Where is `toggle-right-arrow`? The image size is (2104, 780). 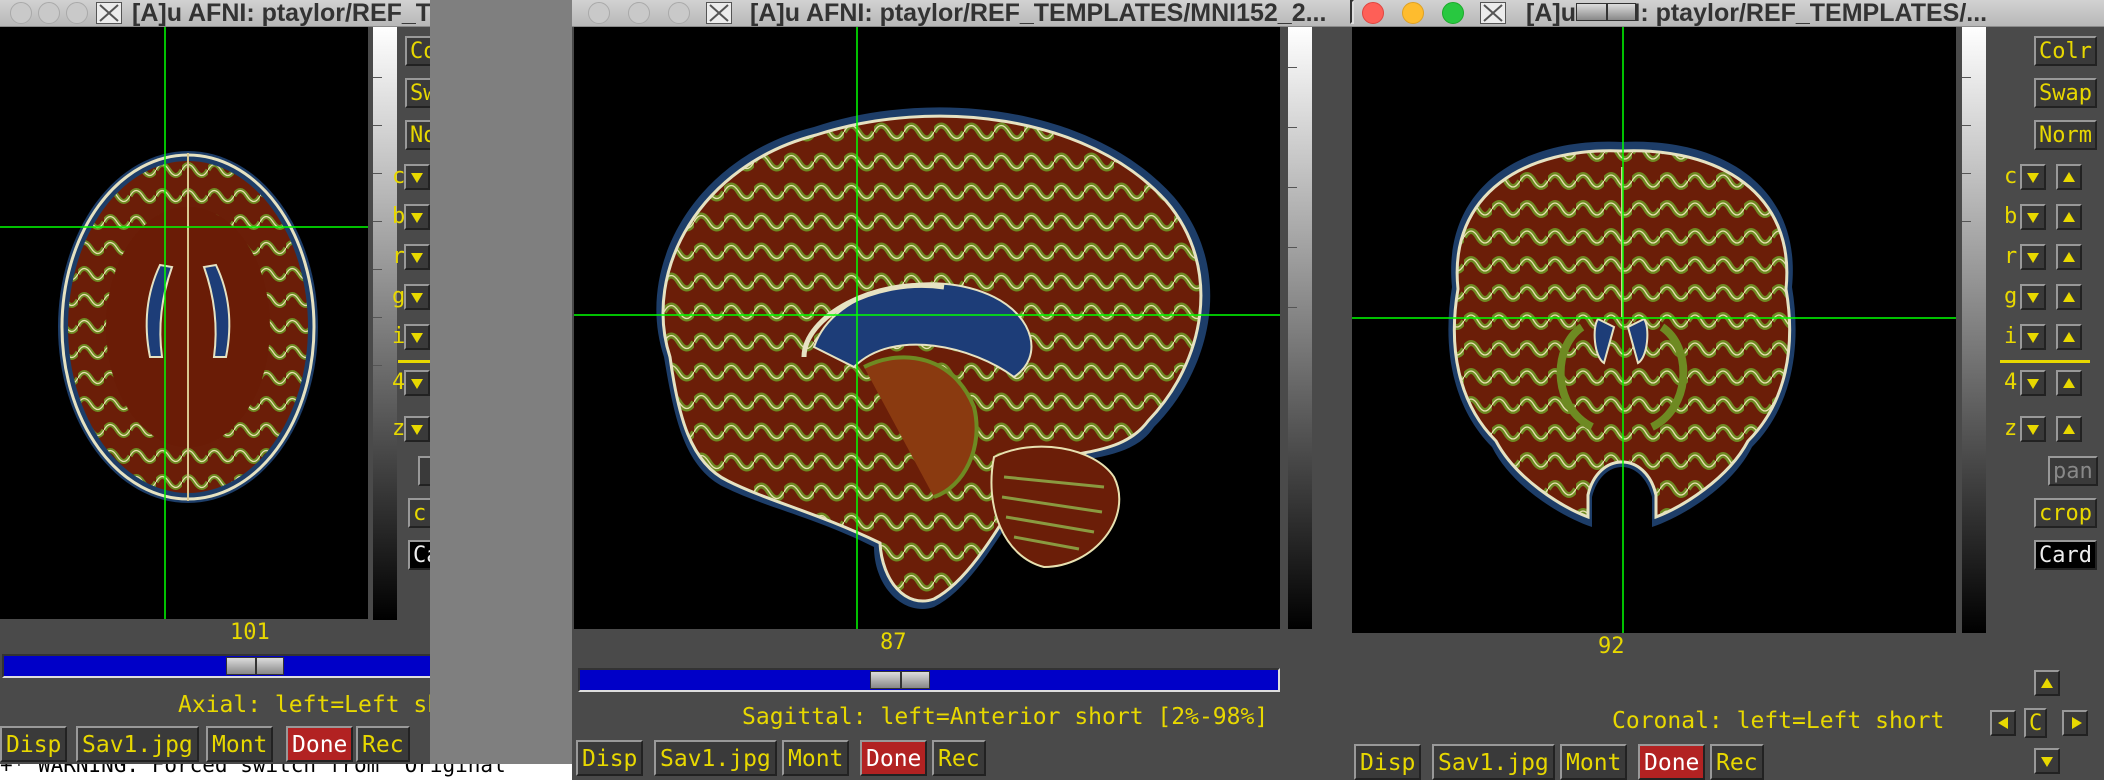
toggle-right-arrow is located at coordinates (2075, 723).